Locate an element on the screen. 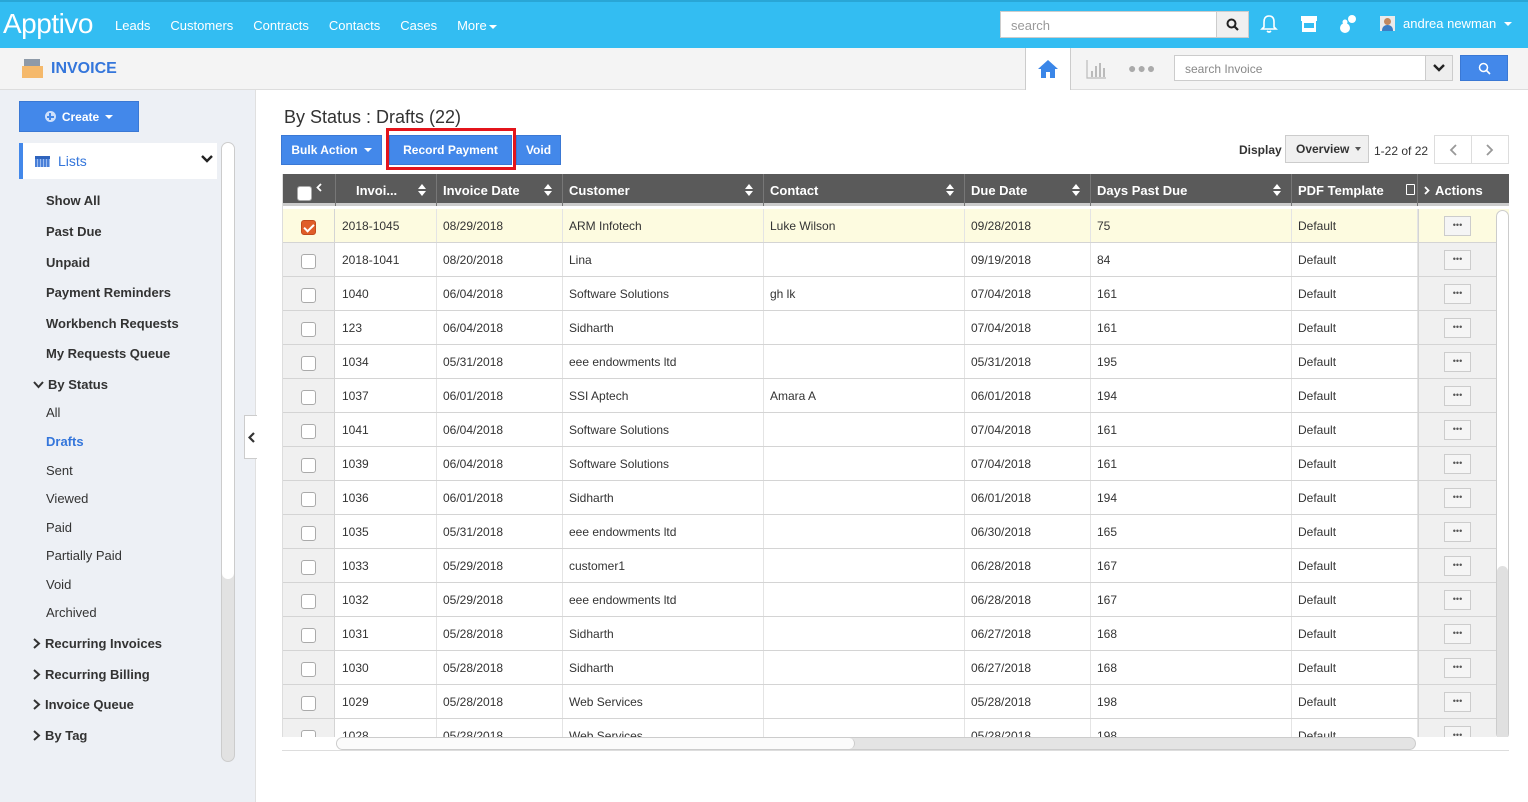 The height and width of the screenshot is (802, 1528). col-customer: Customer is located at coordinates (663, 190).